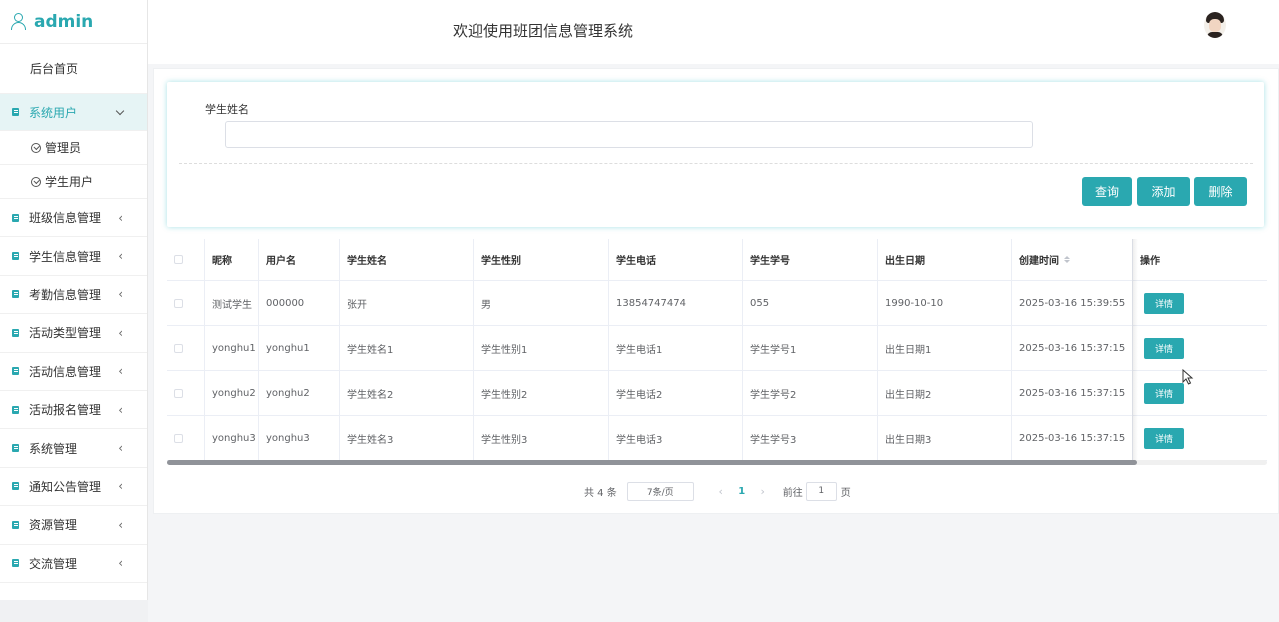 The image size is (1279, 622). Describe the element at coordinates (65, 486) in the screenshot. I see `sidebar-item-label: 通知公告管理` at that location.